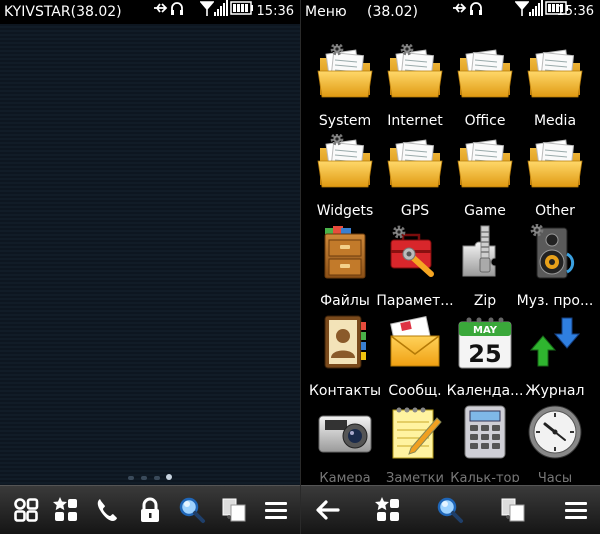 The width and height of the screenshot is (600, 534). I want to click on camera-icon, so click(345, 434).